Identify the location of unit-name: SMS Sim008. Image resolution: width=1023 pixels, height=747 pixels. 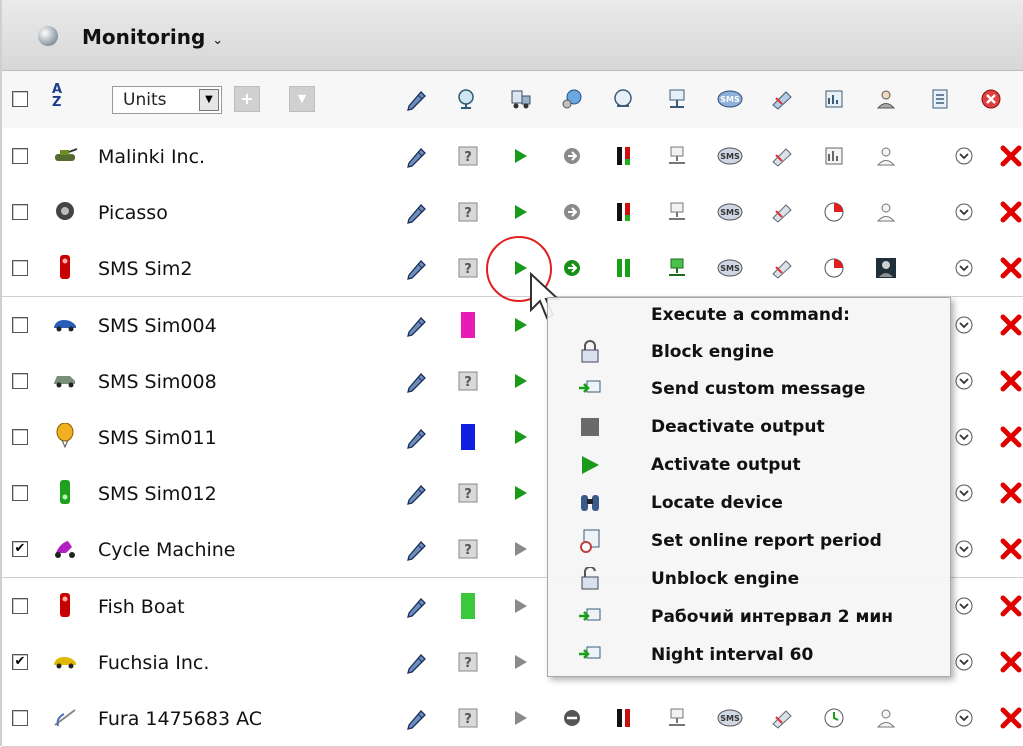
(157, 382).